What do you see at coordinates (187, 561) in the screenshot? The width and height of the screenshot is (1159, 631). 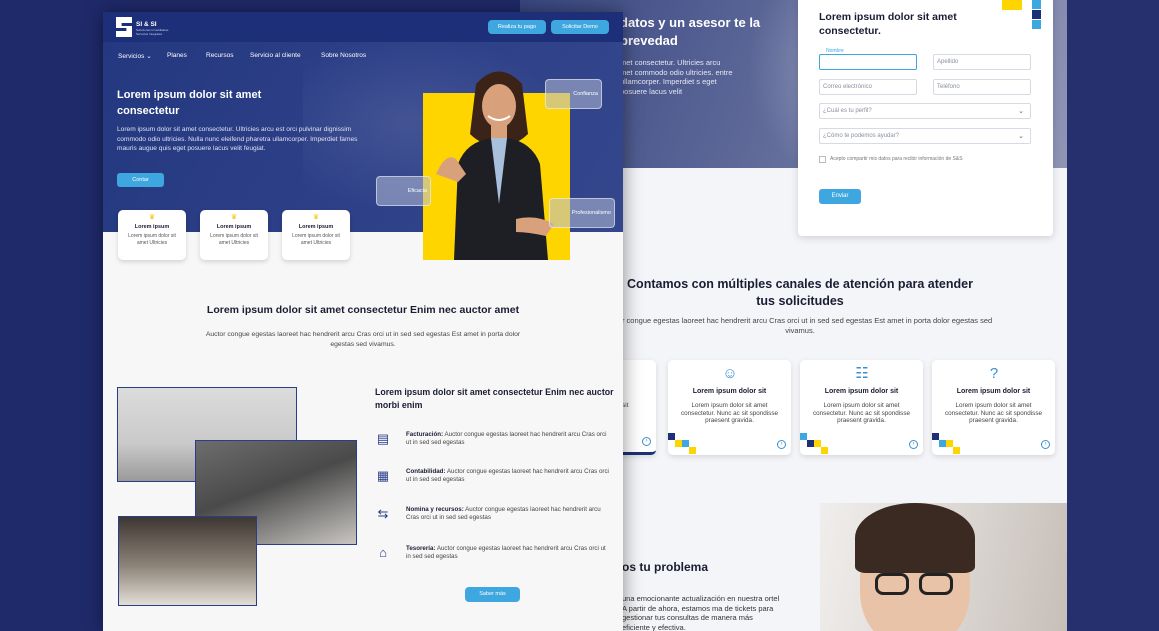 I see `paperwork-photo` at bounding box center [187, 561].